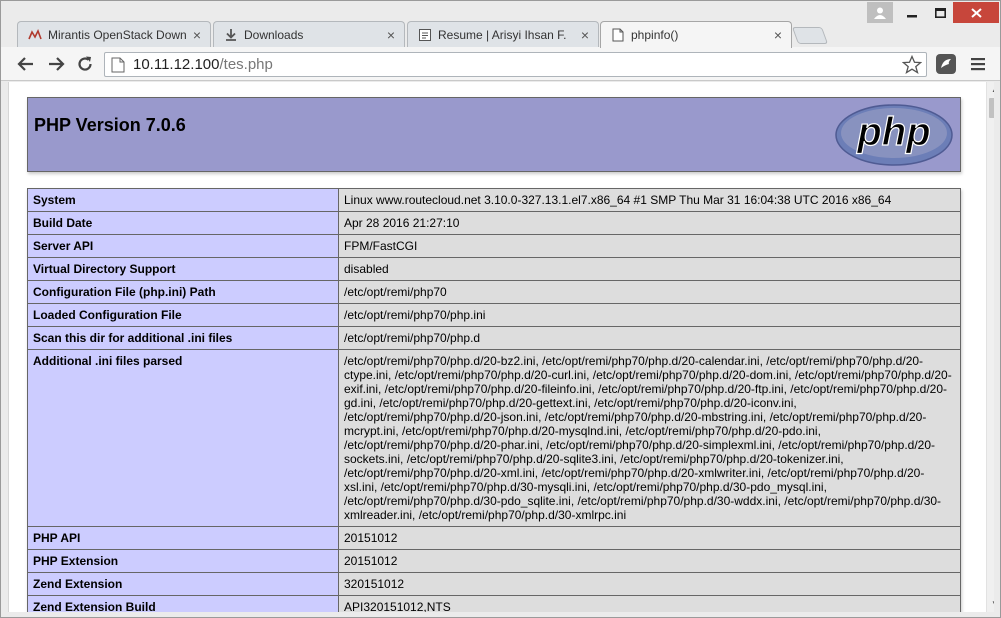  I want to click on tab-phpinfo: phpinfo() ×, so click(696, 34).